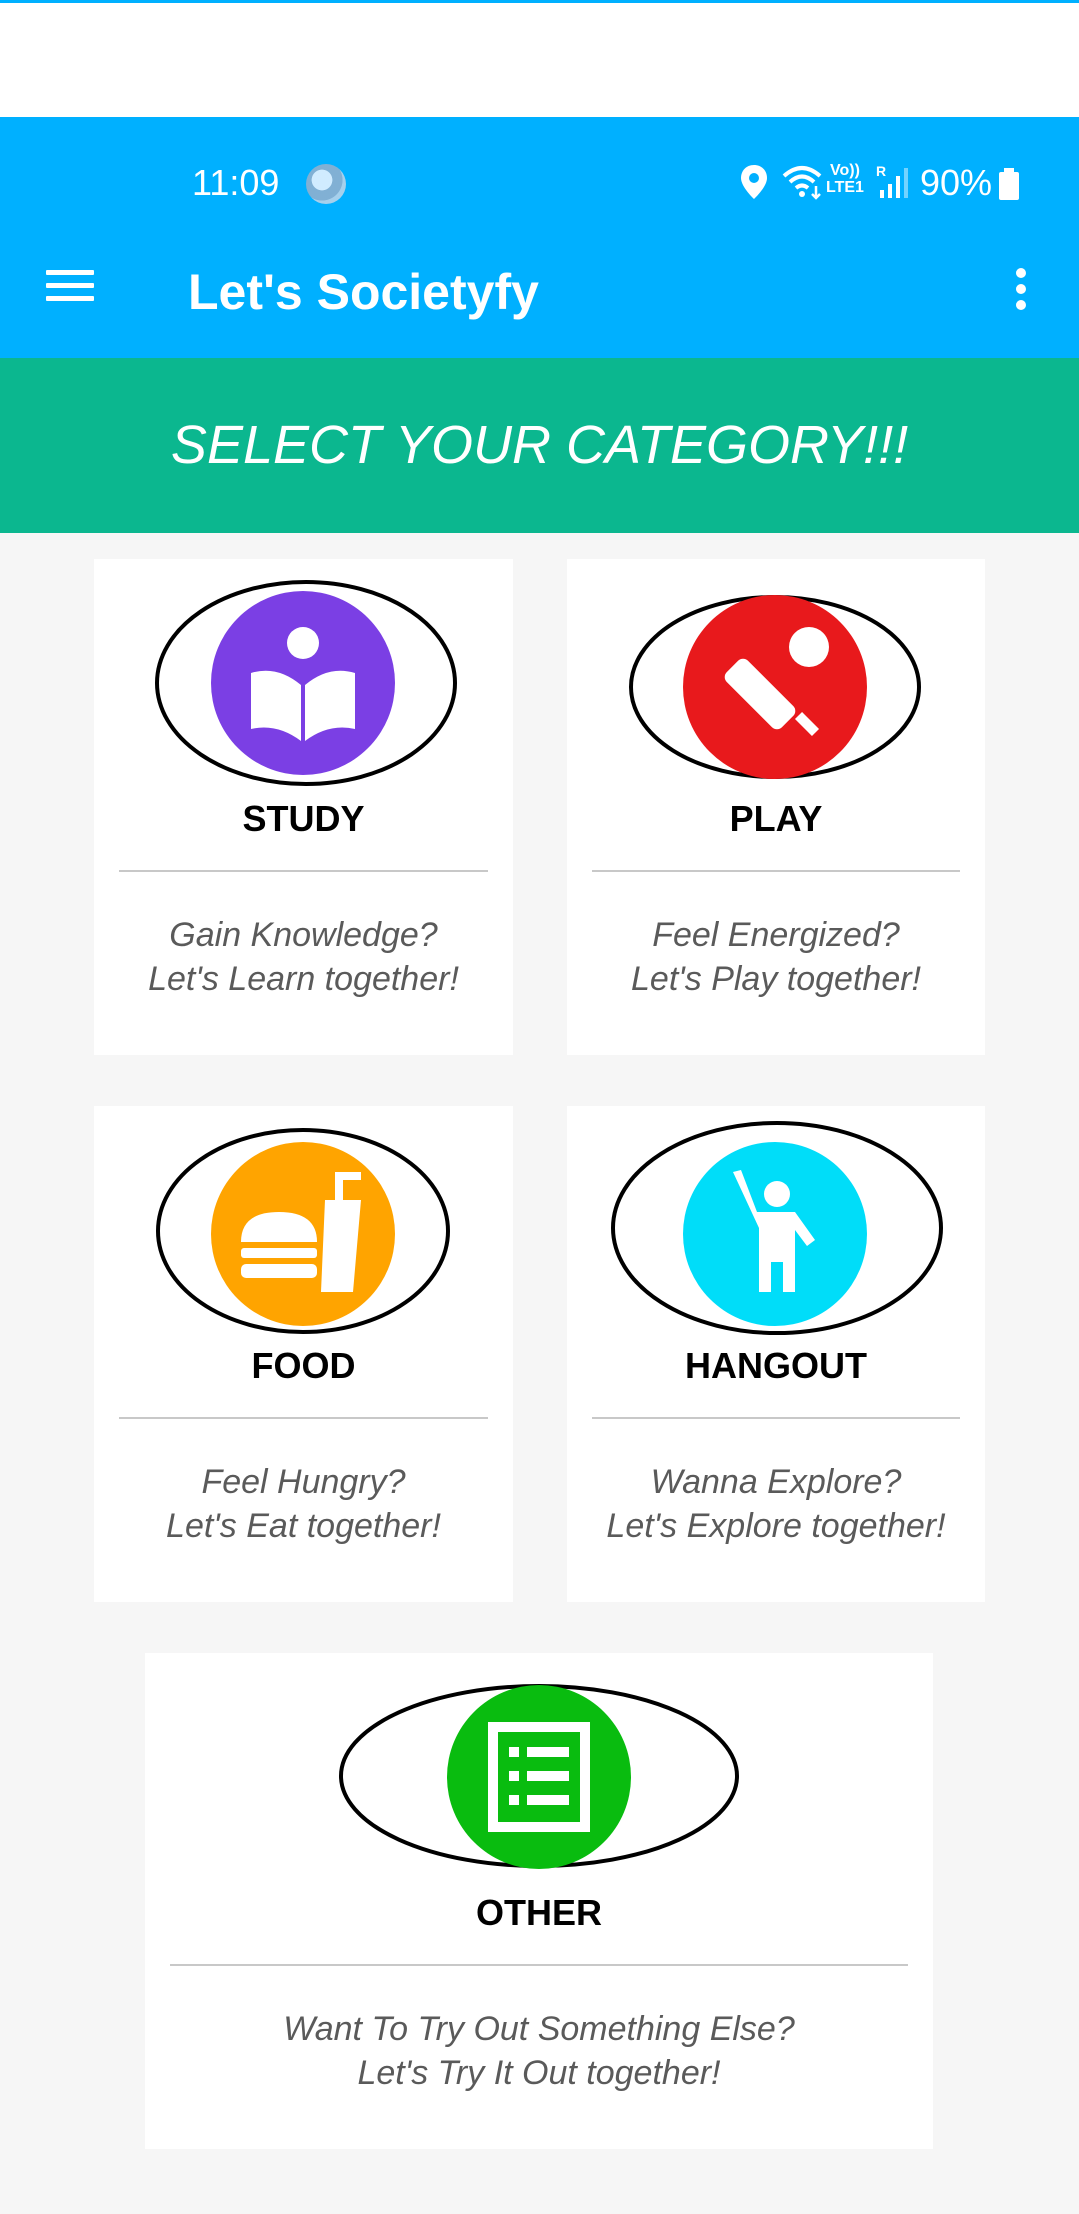 This screenshot has width=1079, height=2214. What do you see at coordinates (236, 182) in the screenshot?
I see `status-time: 11:09` at bounding box center [236, 182].